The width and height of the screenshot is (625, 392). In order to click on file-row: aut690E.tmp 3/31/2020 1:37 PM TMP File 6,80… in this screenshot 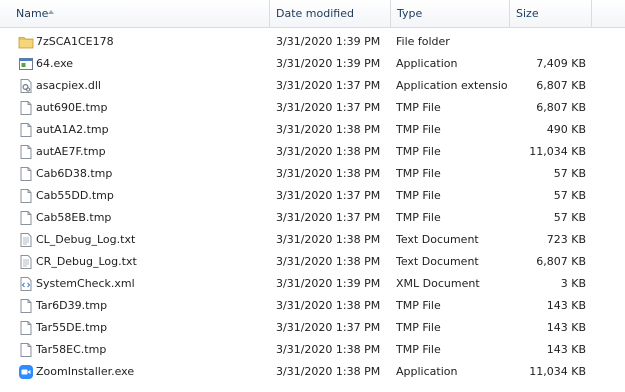, I will do `click(312, 108)`.